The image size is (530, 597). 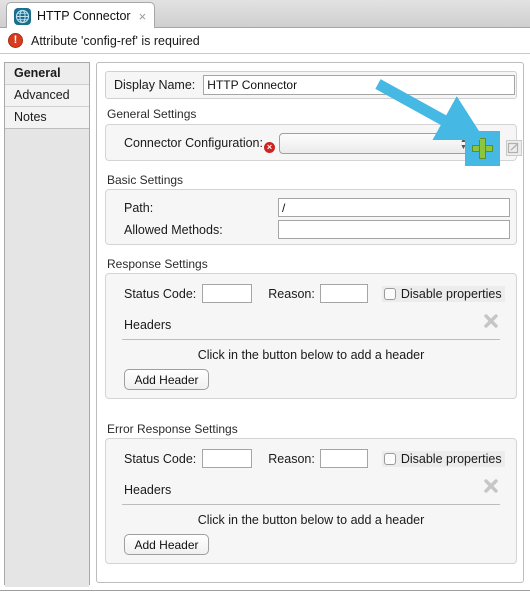 I want to click on path-input, so click(x=394, y=207).